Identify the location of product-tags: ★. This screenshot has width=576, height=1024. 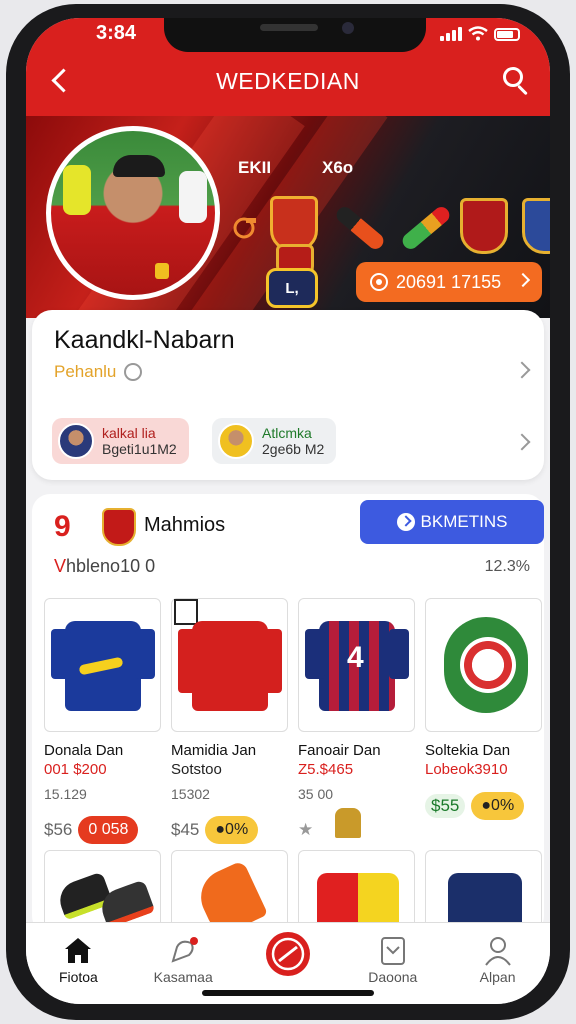
(356, 826).